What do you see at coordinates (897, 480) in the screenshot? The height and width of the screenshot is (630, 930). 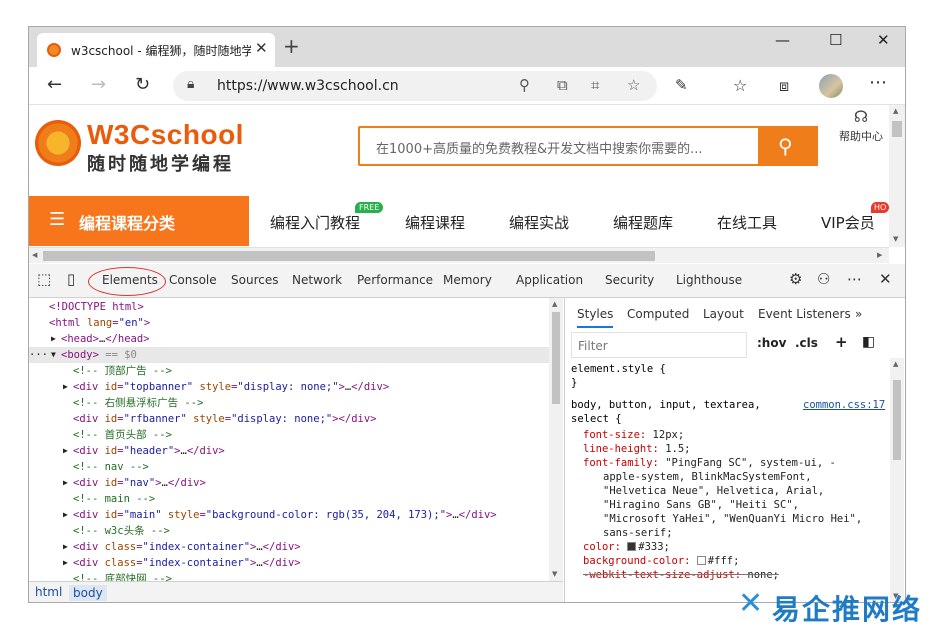 I see `styles-vertical-scrollbar: ▲ ▼` at bounding box center [897, 480].